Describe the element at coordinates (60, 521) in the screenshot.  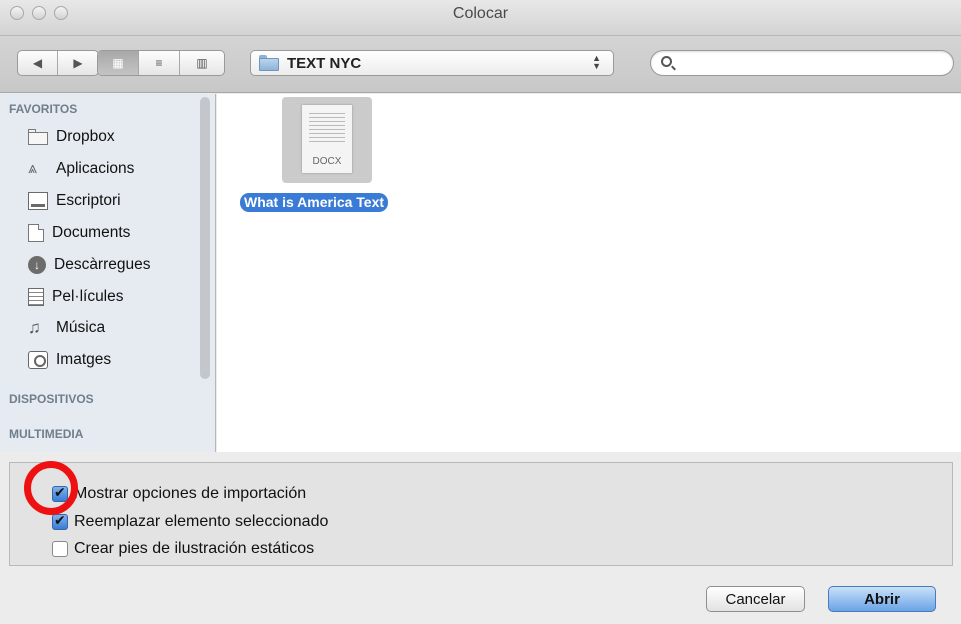
I see `checkbox-replace-selected` at that location.